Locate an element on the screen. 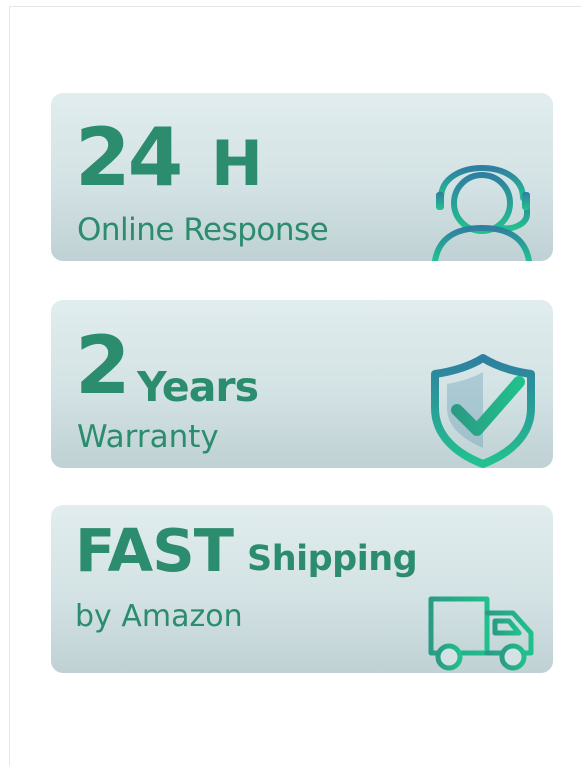  card-headline-unit: Shipping is located at coordinates (332, 559).